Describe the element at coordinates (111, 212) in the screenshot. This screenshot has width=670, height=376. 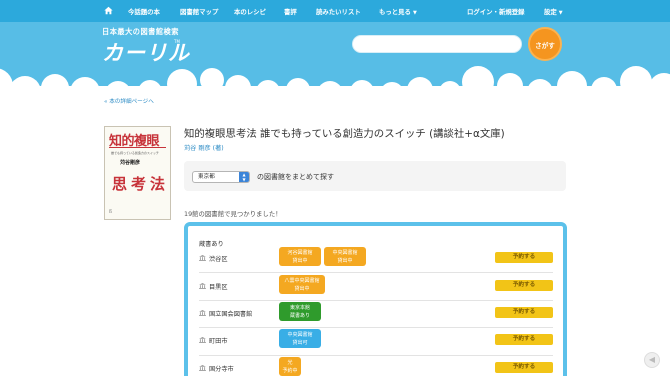
I see `publisher-mark-icon: ß` at that location.